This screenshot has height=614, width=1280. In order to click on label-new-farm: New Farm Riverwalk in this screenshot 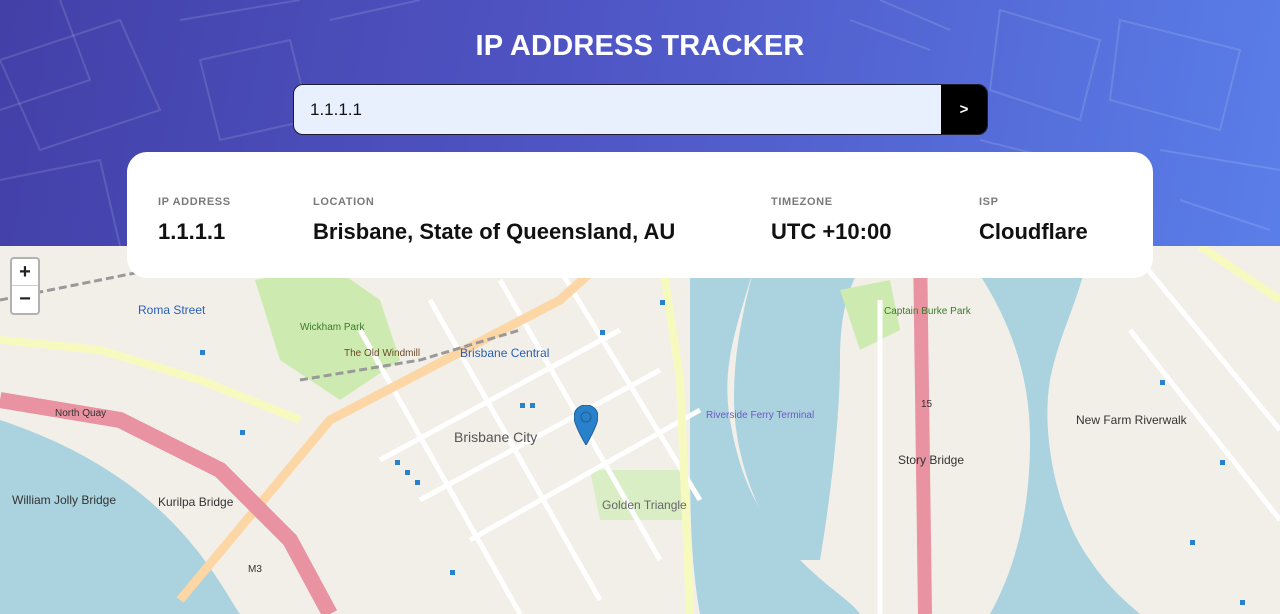, I will do `click(1132, 420)`.